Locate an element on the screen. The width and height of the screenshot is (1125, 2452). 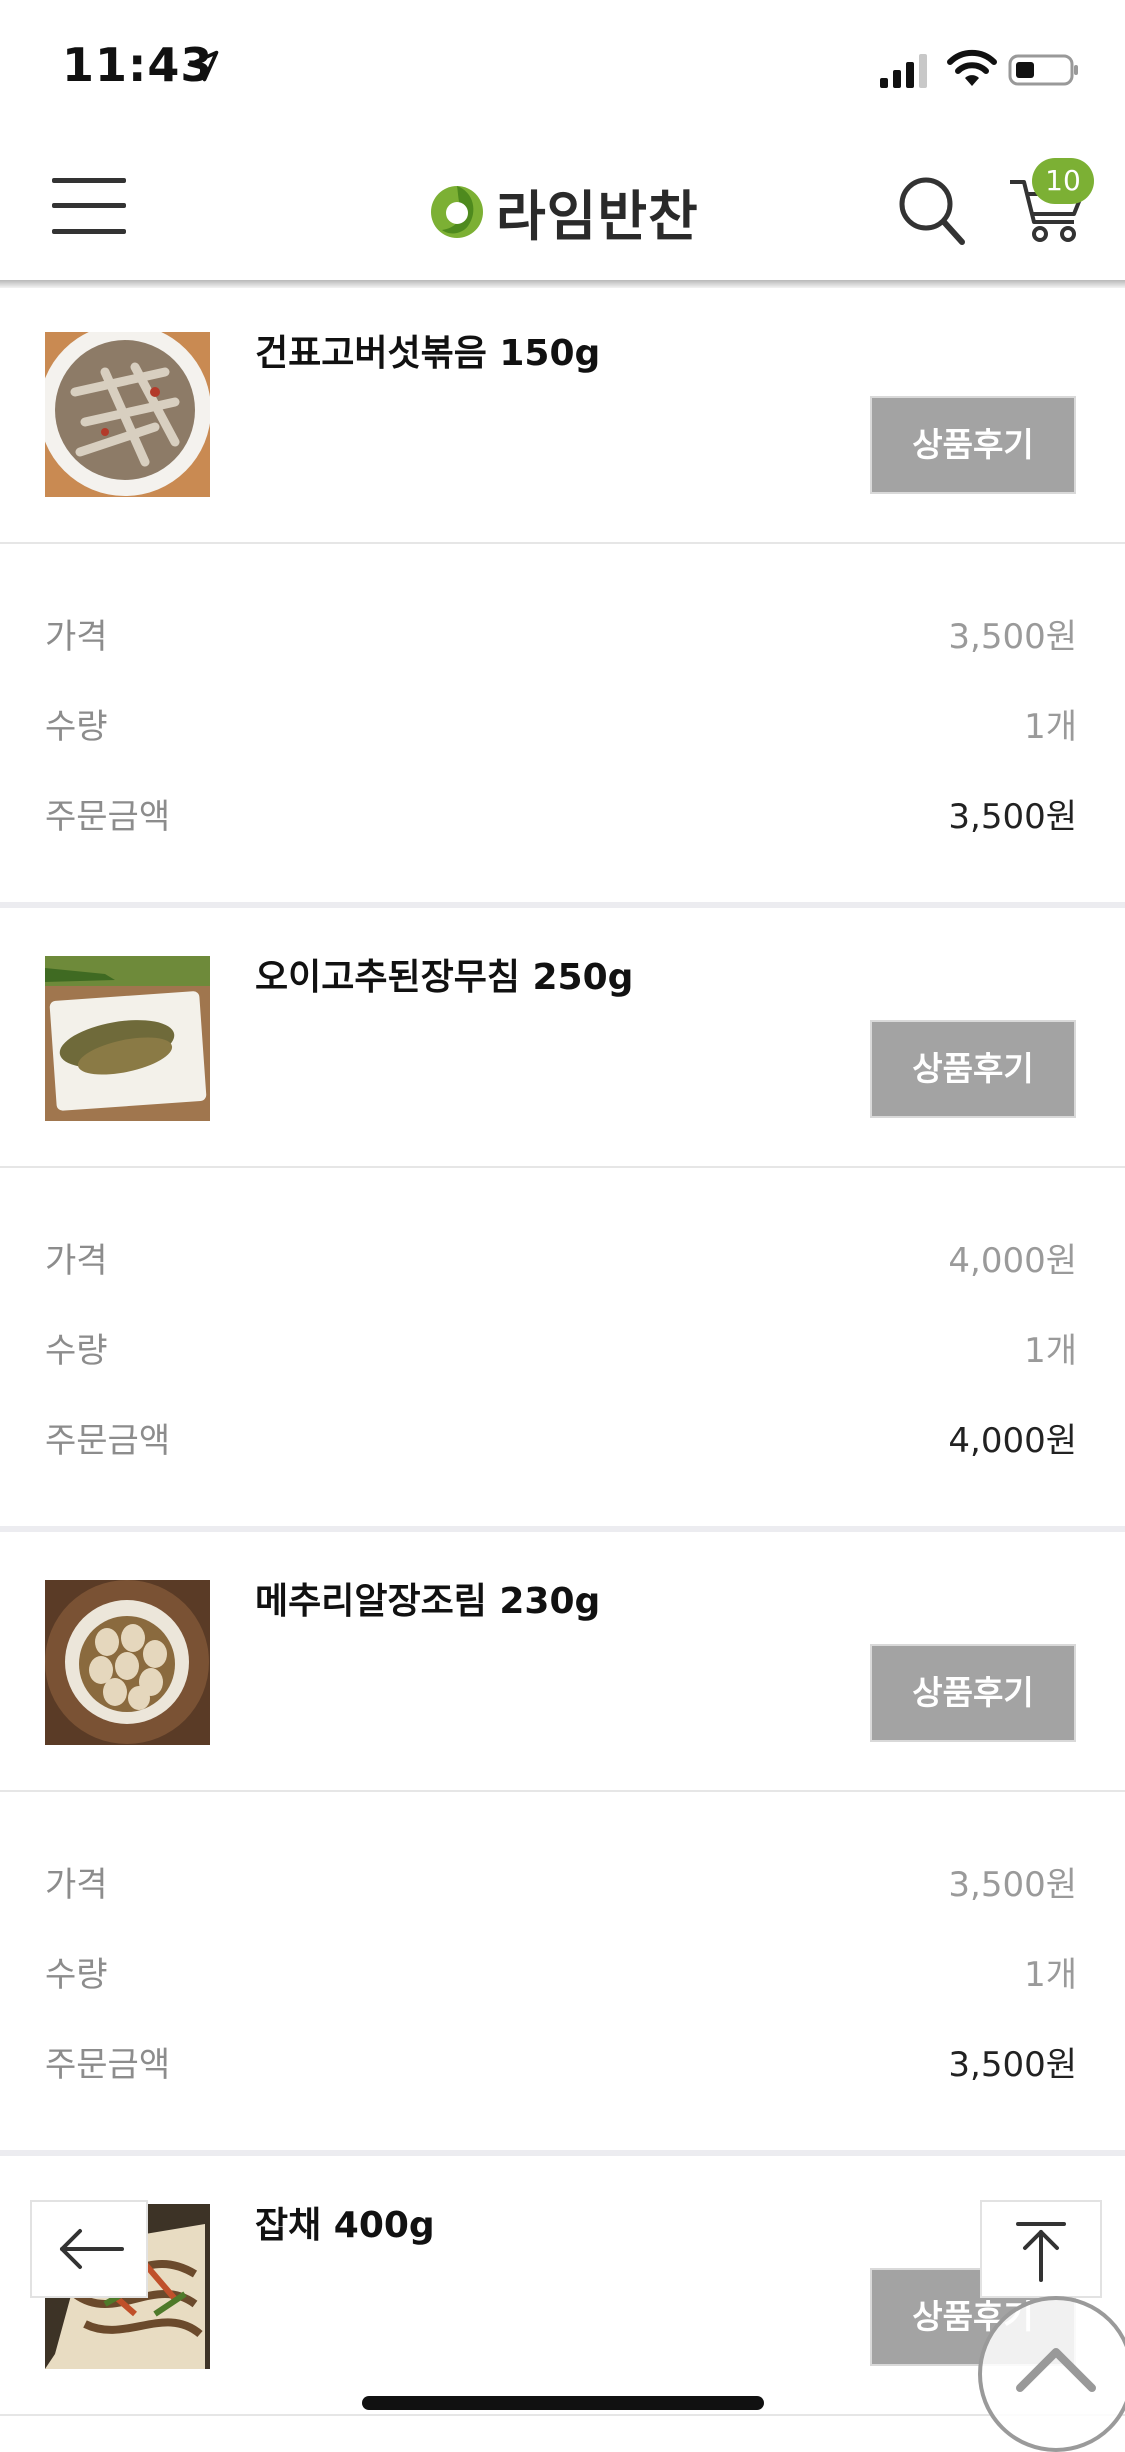
product-row: 메추리알장조림 230g 상품후기 is located at coordinates (562, 1661).